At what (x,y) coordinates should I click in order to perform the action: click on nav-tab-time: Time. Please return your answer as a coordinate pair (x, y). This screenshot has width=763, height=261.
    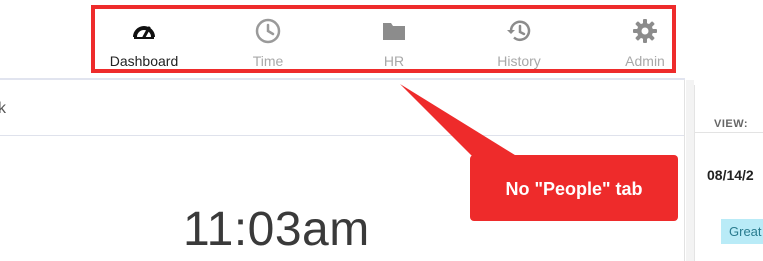
    Looking at the image, I should click on (268, 43).